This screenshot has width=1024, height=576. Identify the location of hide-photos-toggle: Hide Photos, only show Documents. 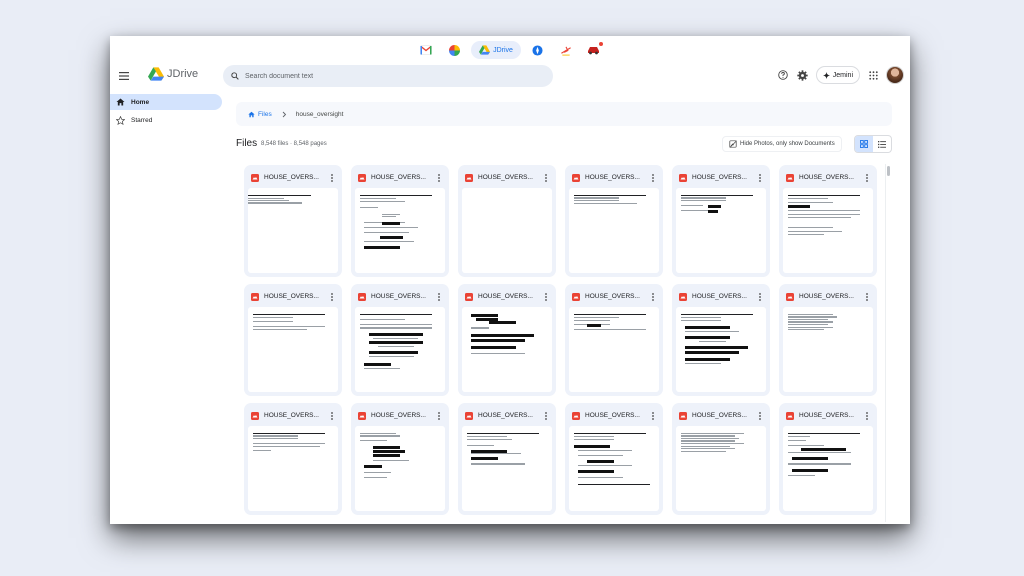
(782, 144).